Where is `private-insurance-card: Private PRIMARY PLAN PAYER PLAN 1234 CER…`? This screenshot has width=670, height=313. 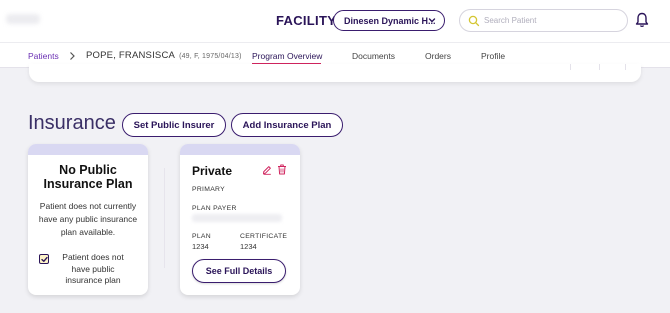 private-insurance-card: Private PRIMARY PLAN PAYER PLAN 1234 CER… is located at coordinates (240, 219).